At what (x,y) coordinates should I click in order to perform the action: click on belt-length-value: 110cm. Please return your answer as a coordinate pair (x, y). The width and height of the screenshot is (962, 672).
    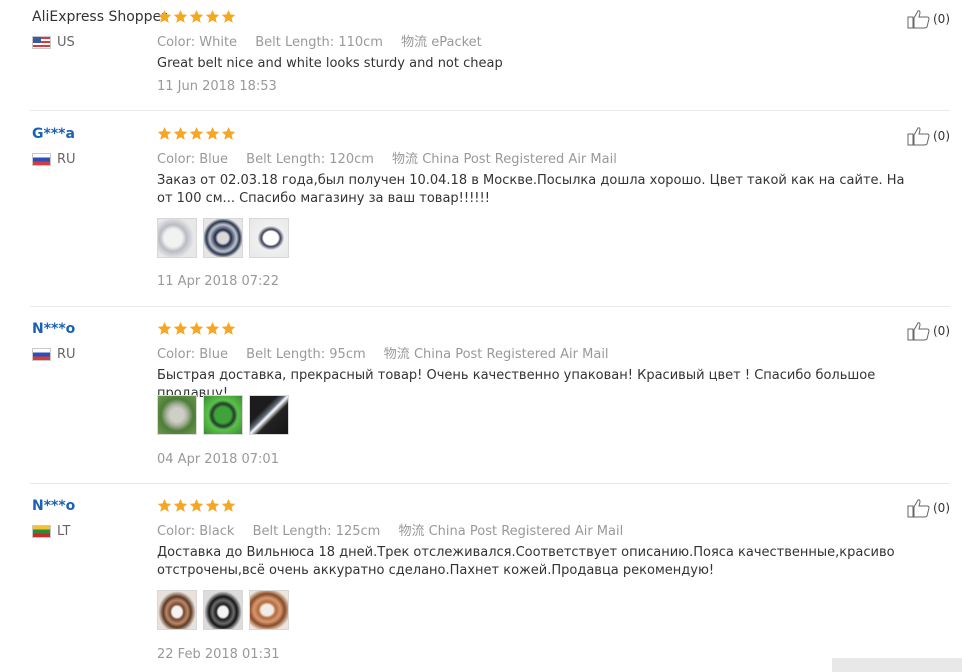
    Looking at the image, I should click on (360, 42).